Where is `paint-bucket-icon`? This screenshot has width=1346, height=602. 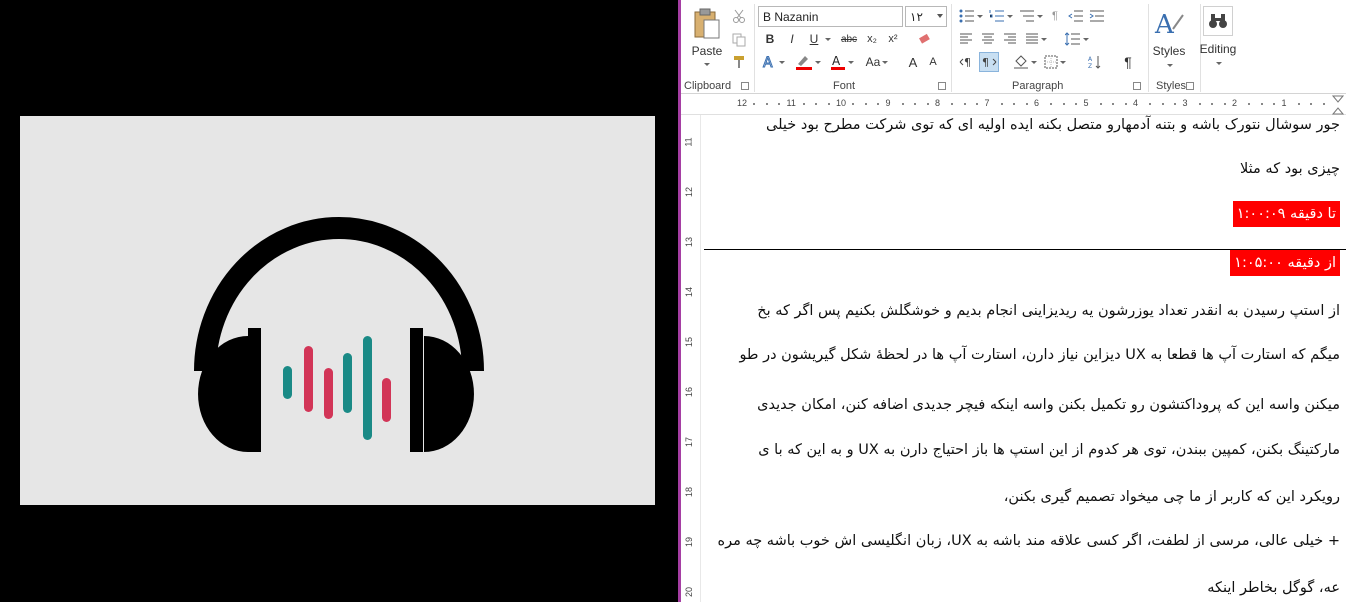 paint-bucket-icon is located at coordinates (1021, 62).